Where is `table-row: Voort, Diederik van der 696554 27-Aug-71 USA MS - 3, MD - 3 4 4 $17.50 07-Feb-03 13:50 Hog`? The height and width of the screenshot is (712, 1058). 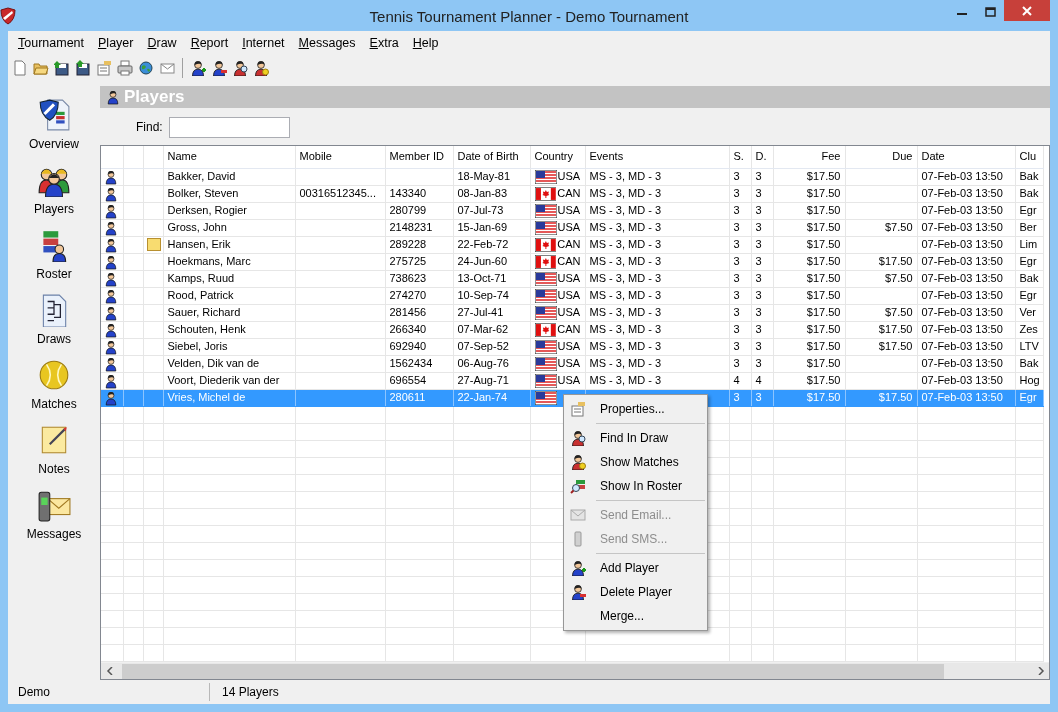 table-row: Voort, Diederik van der 696554 27-Aug-71 USA MS - 3, MD - 3 4 4 $17.50 07-Feb-03 13:50 Hog is located at coordinates (572, 380).